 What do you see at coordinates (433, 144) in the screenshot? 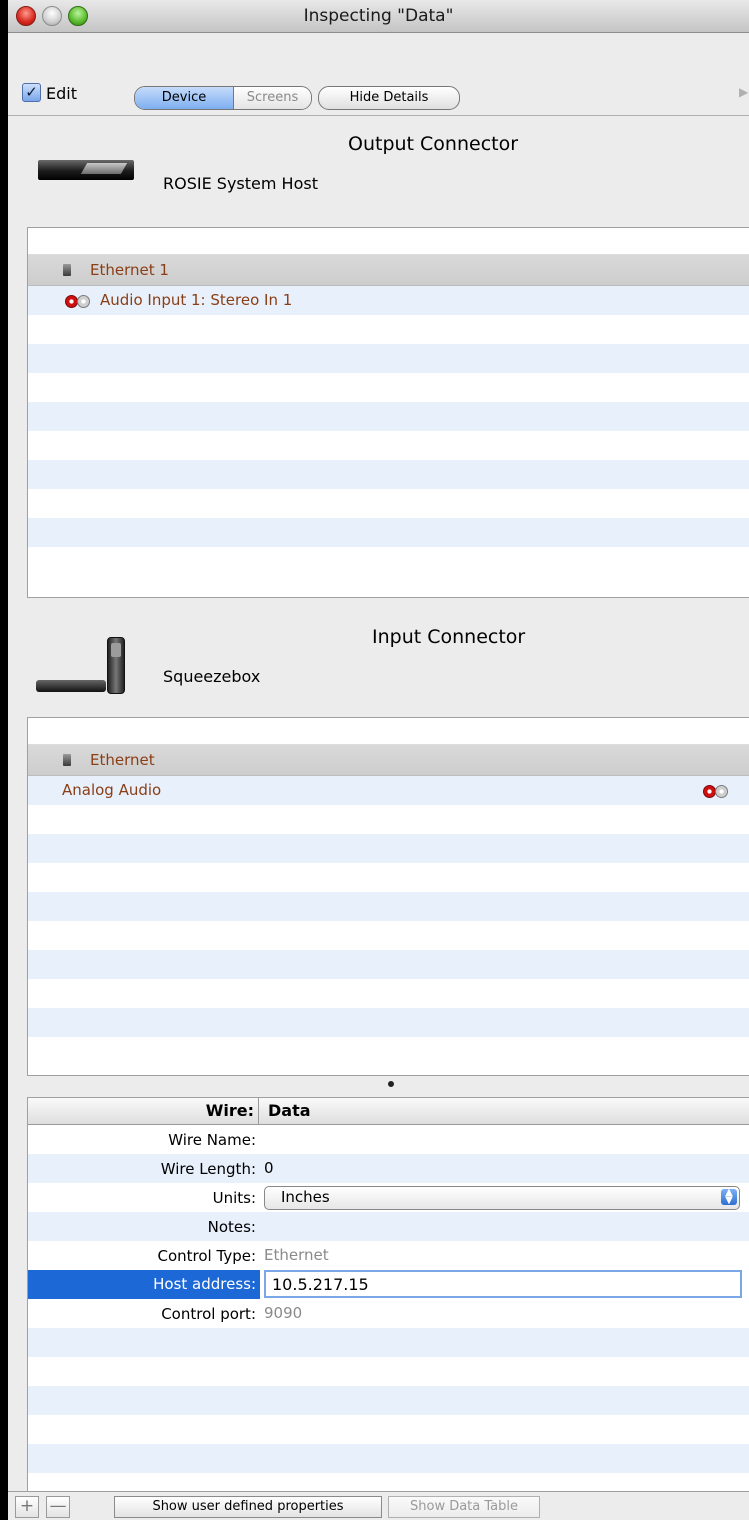
I see `output-connector-heading: Output Connector` at bounding box center [433, 144].